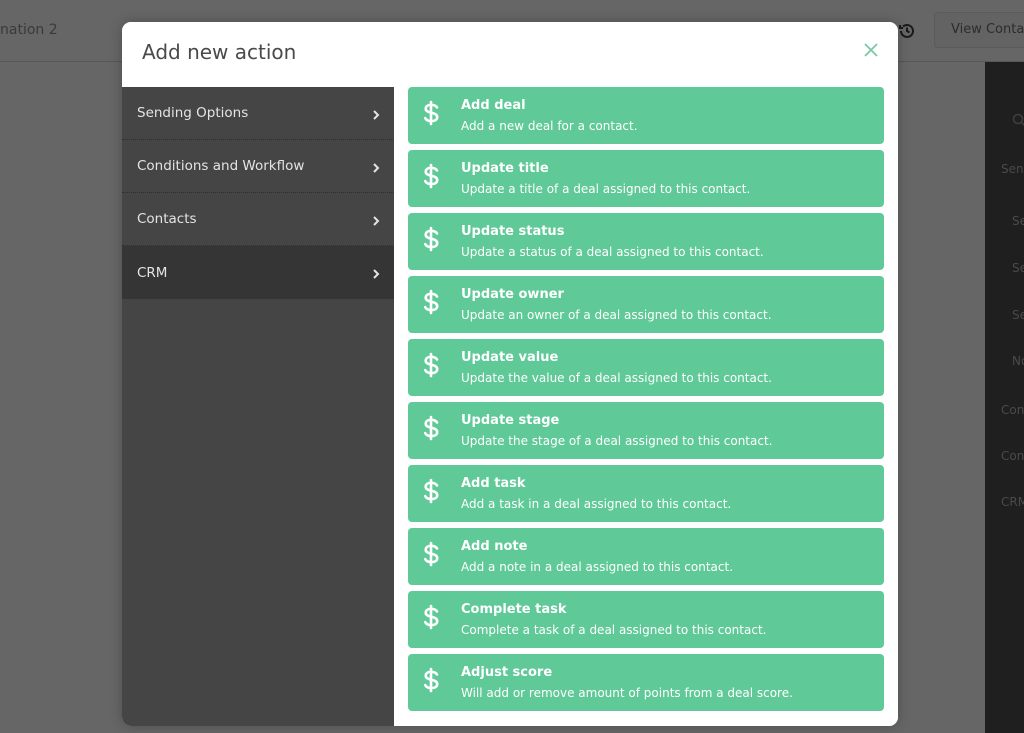 Image resolution: width=1024 pixels, height=733 pixels. I want to click on modal-title: Add new action, so click(219, 52).